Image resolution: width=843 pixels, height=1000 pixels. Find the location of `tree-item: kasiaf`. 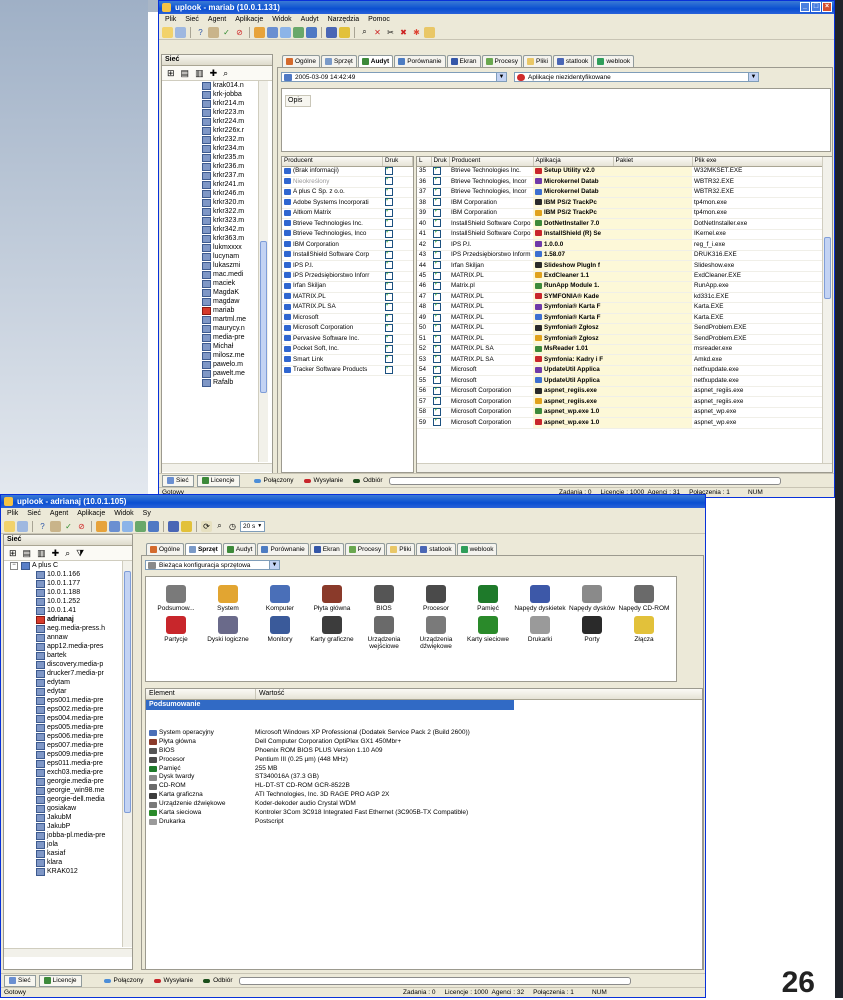

tree-item: kasiaf is located at coordinates (84, 853).